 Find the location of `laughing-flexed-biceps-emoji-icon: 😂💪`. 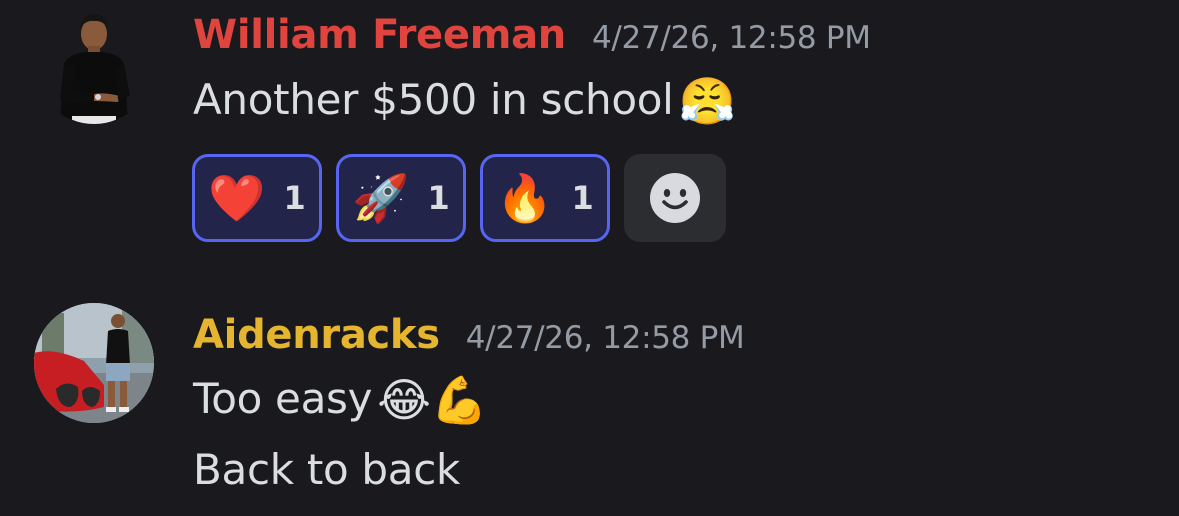

laughing-flexed-biceps-emoji-icon: 😂💪 is located at coordinates (432, 400).